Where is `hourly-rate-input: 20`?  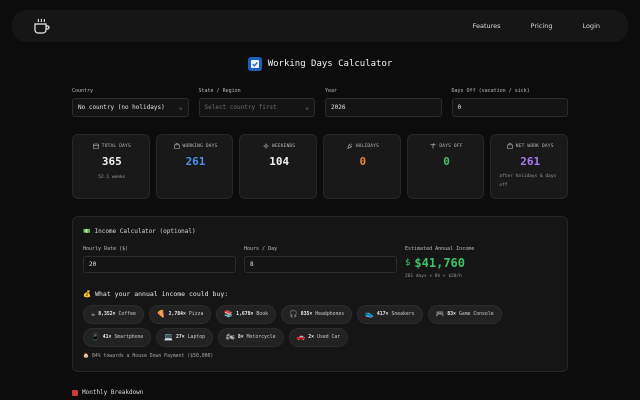 hourly-rate-input: 20 is located at coordinates (159, 264).